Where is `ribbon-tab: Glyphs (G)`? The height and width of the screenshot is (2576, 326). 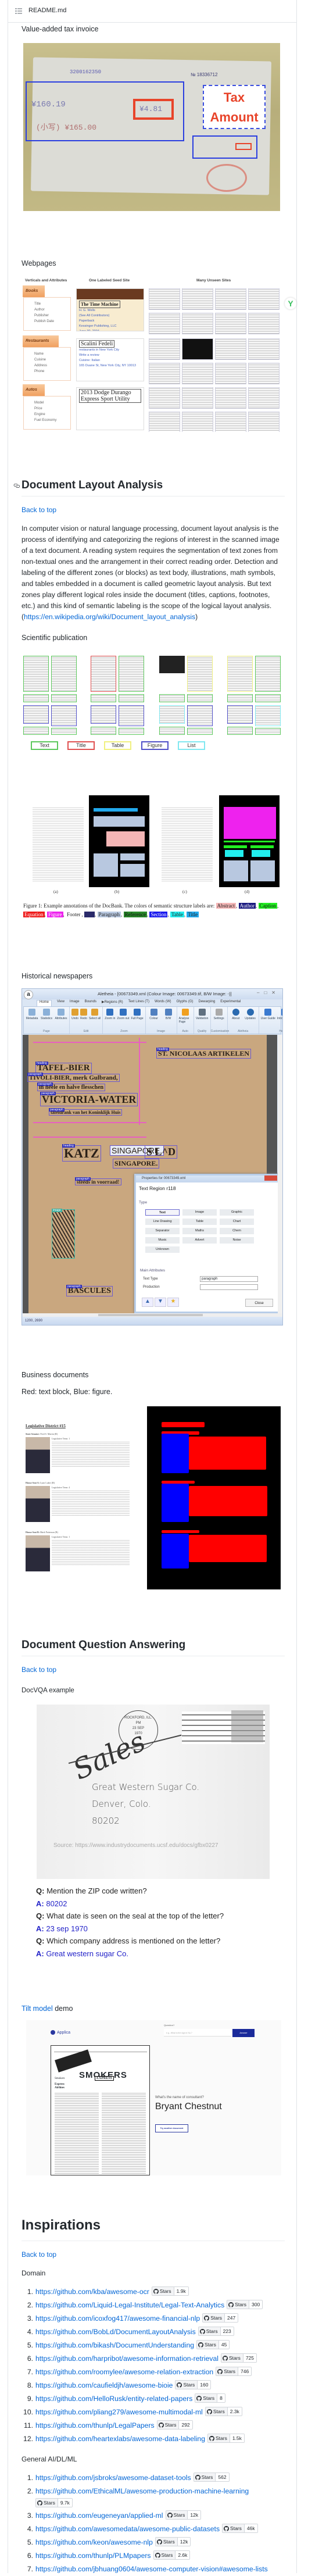 ribbon-tab: Glyphs (G) is located at coordinates (185, 1003).